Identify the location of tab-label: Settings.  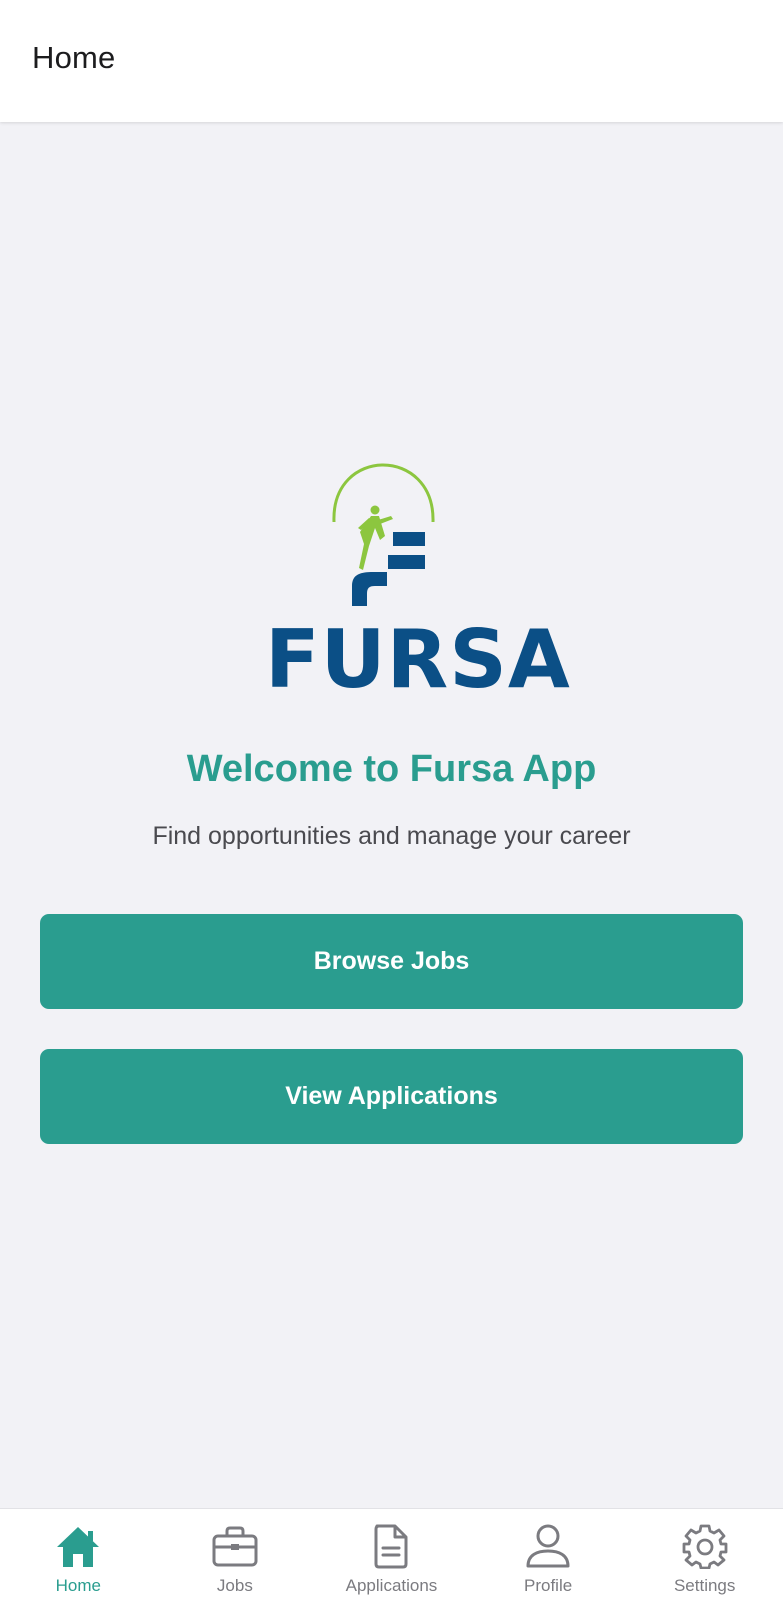
(704, 1585).